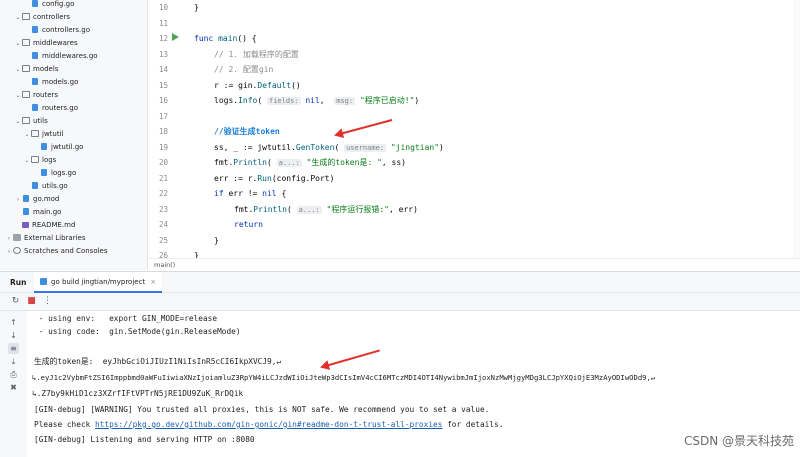 The width and height of the screenshot is (800, 457). What do you see at coordinates (13, 322) in the screenshot?
I see `scroll-up-icon: ↑` at bounding box center [13, 322].